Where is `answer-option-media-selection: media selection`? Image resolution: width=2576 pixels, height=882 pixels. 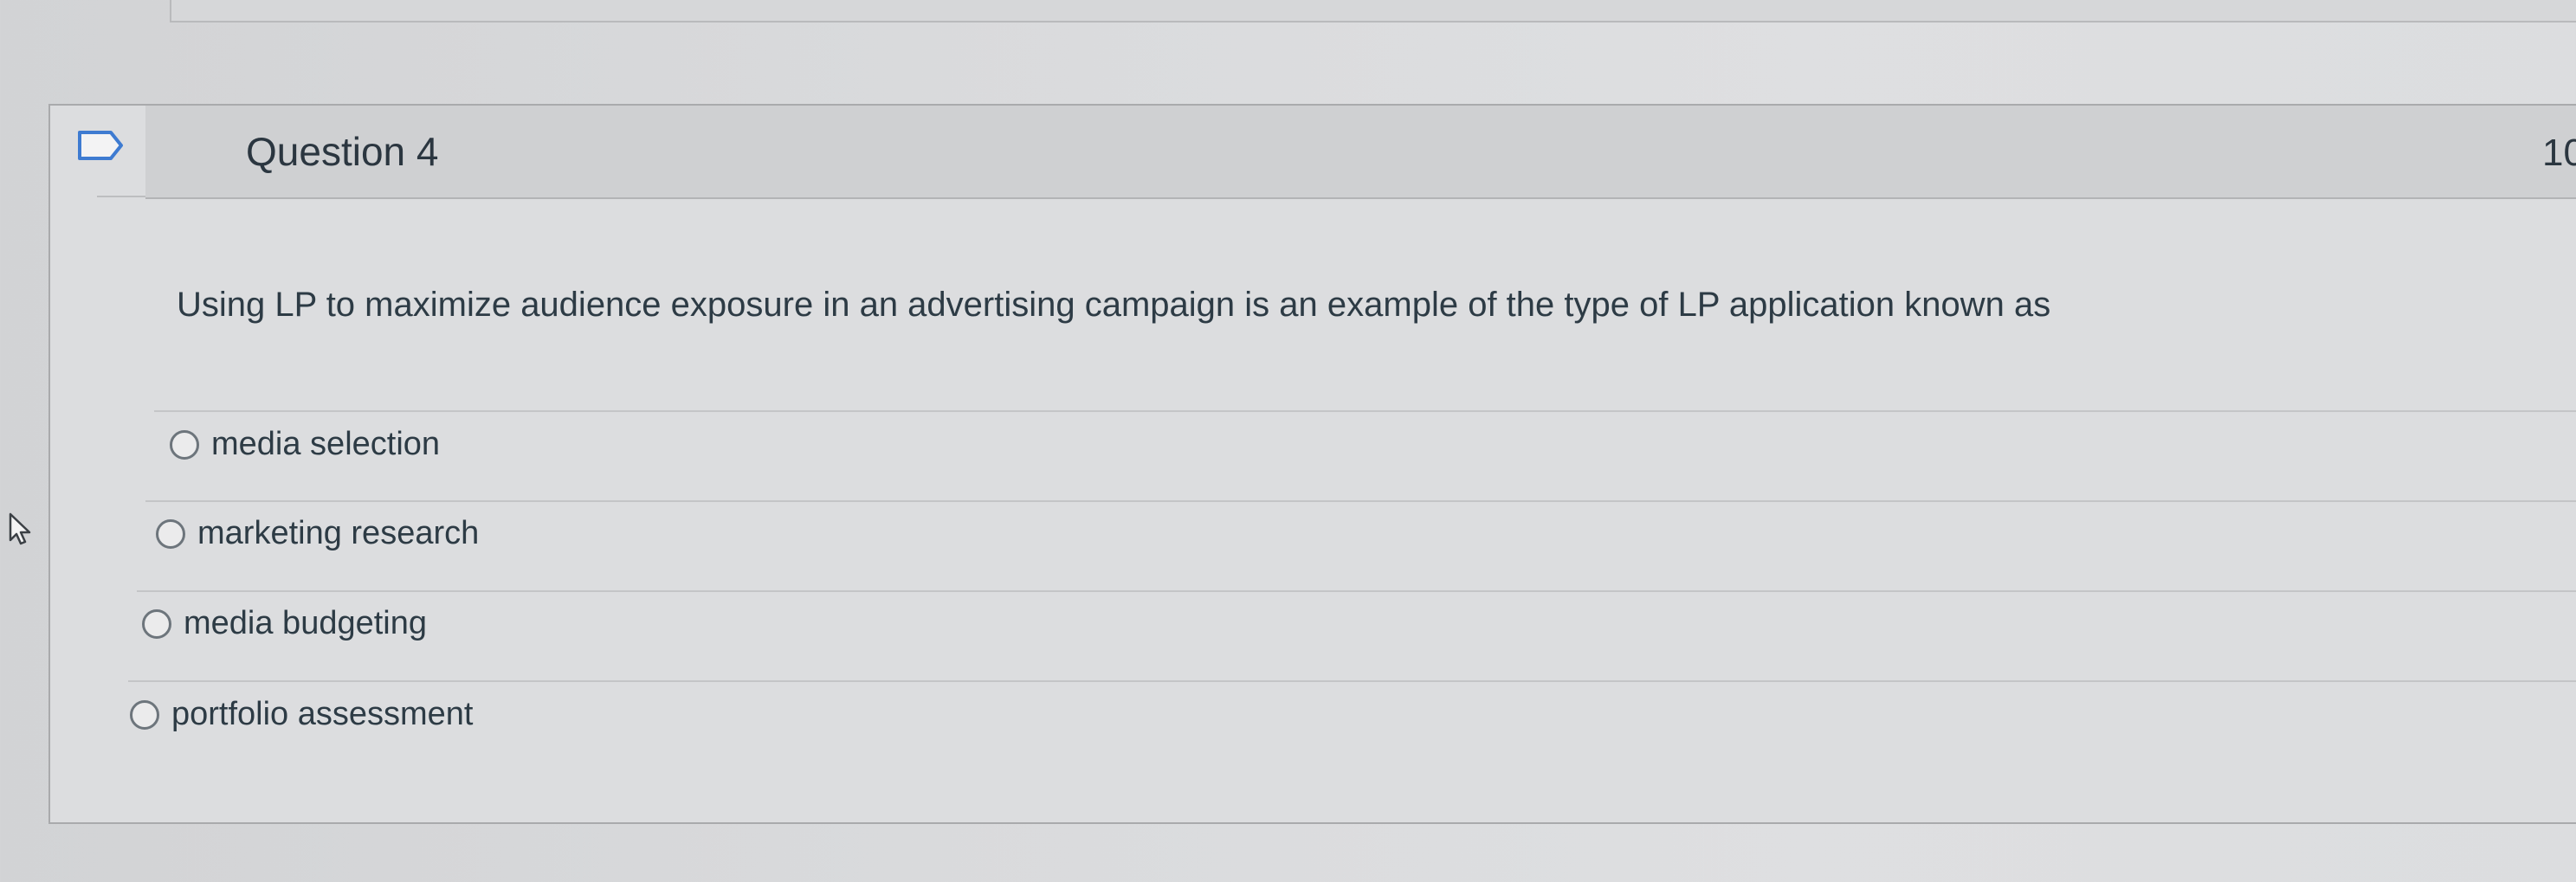 answer-option-media-selection: media selection is located at coordinates (305, 445).